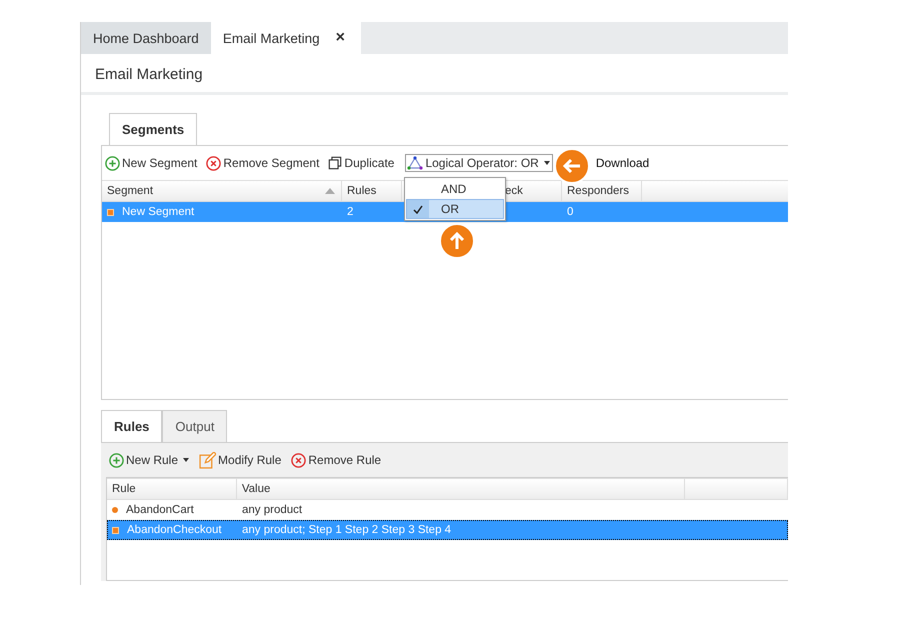  Describe the element at coordinates (330, 191) in the screenshot. I see `sort-icon` at that location.